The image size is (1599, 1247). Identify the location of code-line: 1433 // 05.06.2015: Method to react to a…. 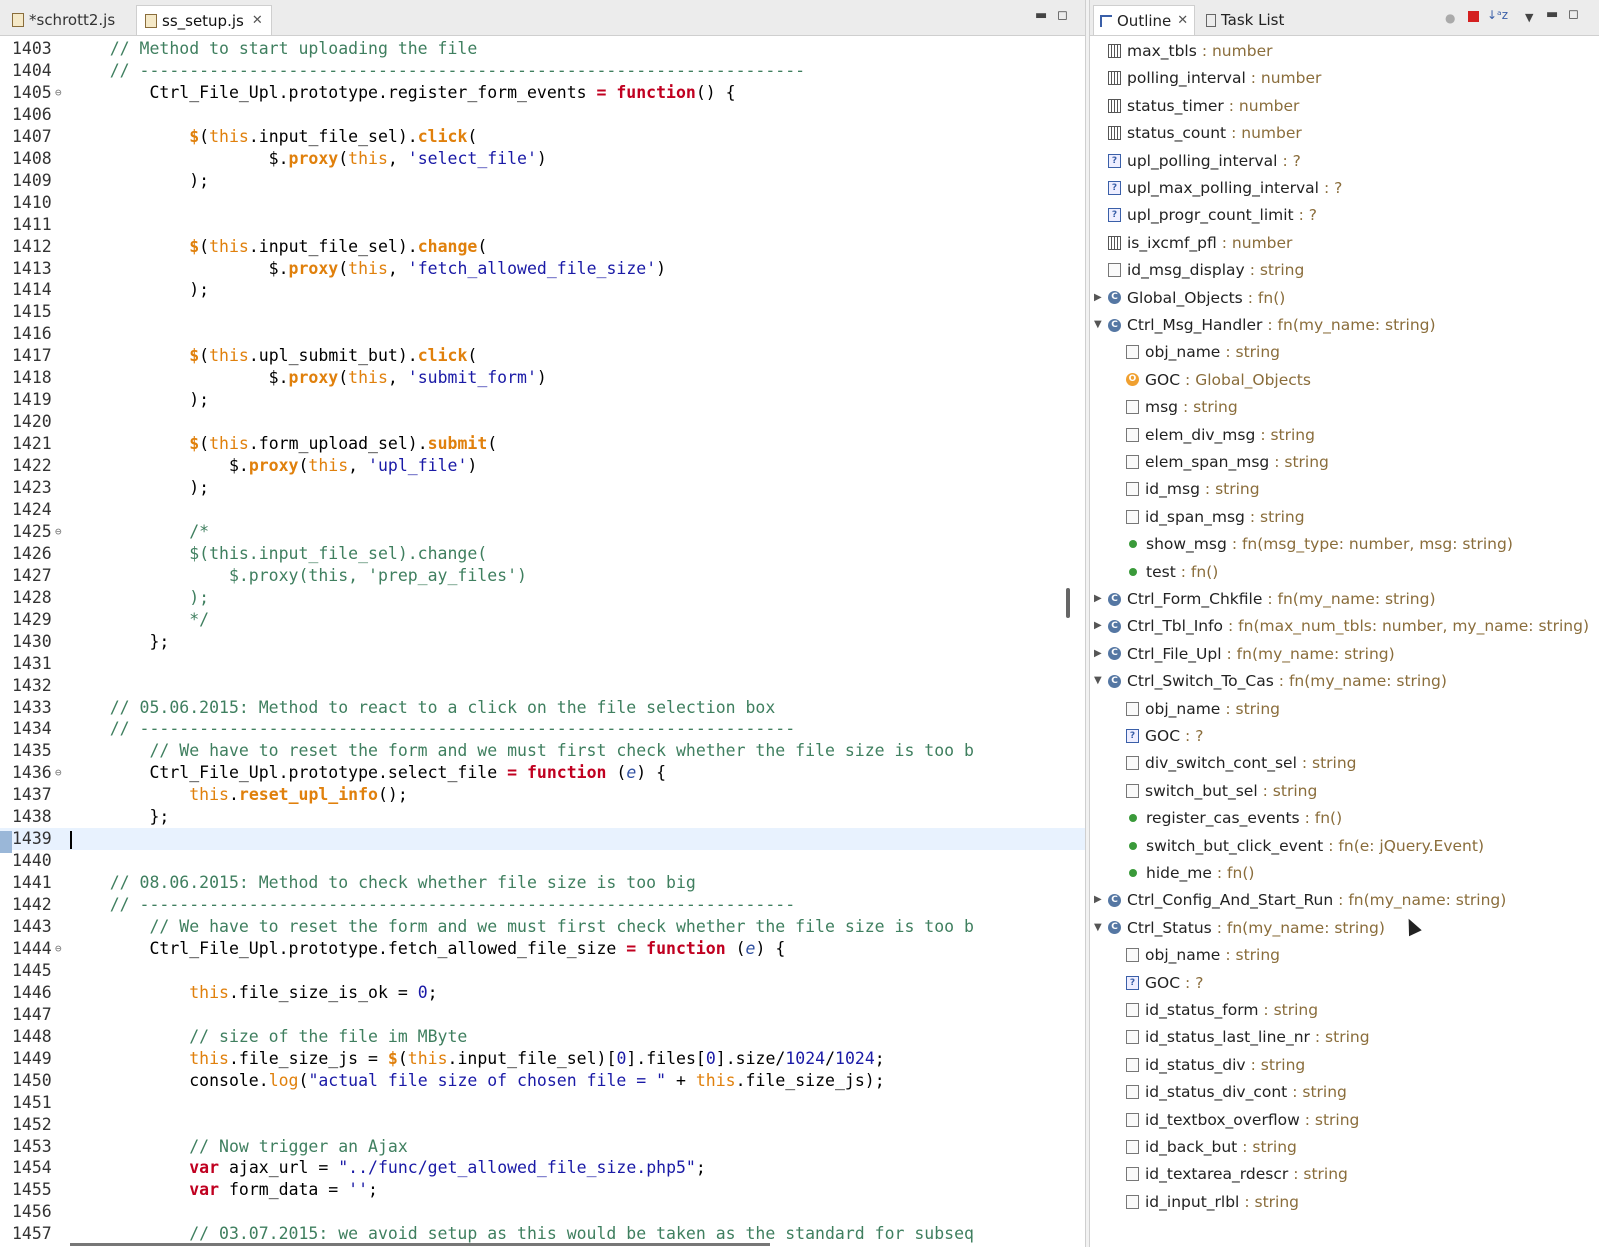
(542, 708).